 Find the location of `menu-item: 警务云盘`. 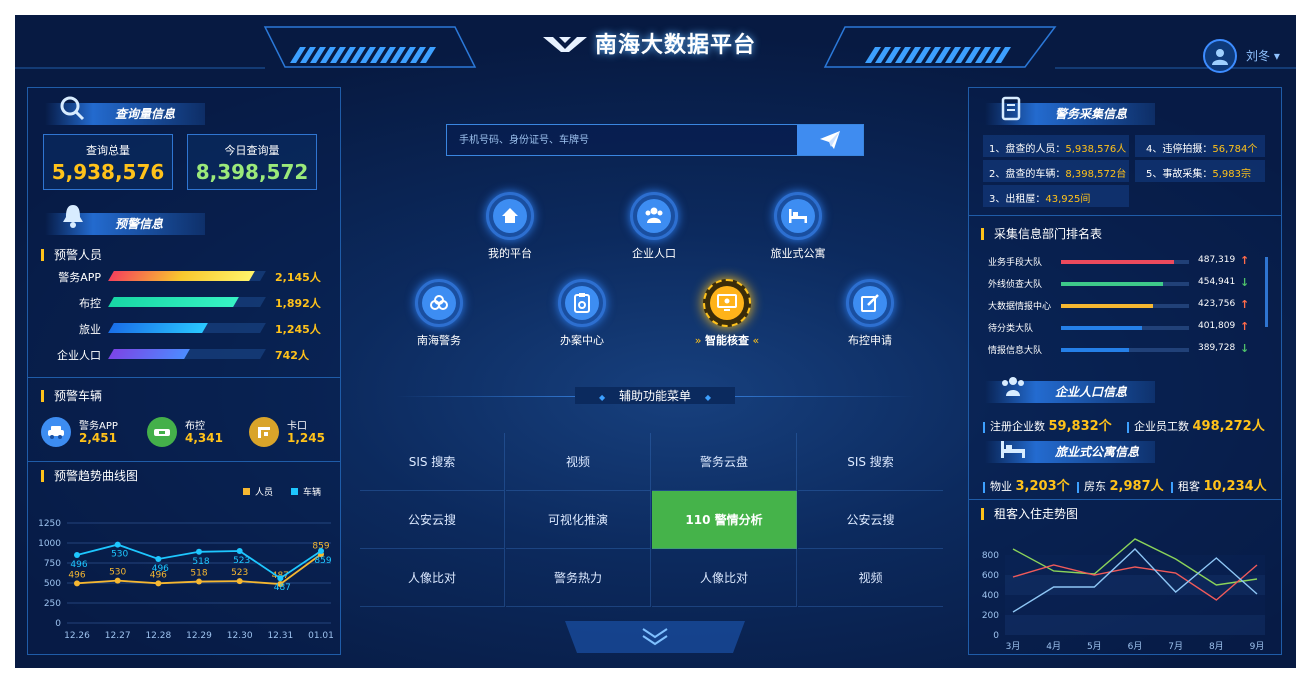

menu-item: 警务云盘 is located at coordinates (724, 462).